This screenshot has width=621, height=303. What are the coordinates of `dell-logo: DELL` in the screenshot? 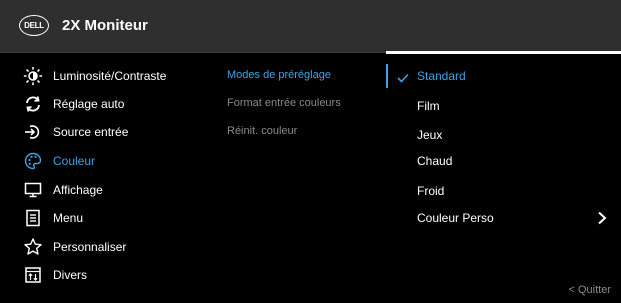 It's located at (34, 25).